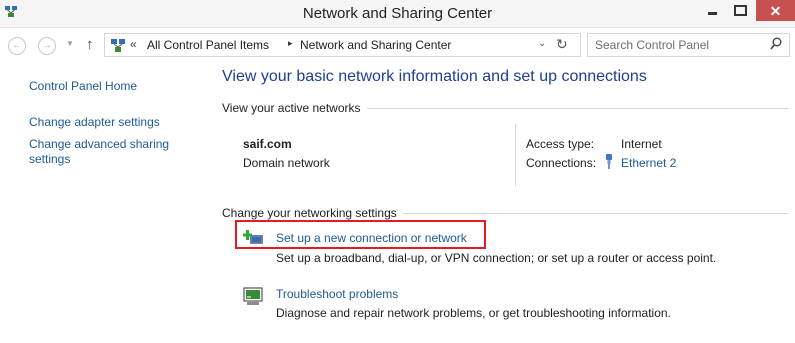 The height and width of the screenshot is (343, 795). Describe the element at coordinates (375, 45) in the screenshot. I see `breadcrumb-network-and-sharing-center: Network and Sharing Center` at that location.